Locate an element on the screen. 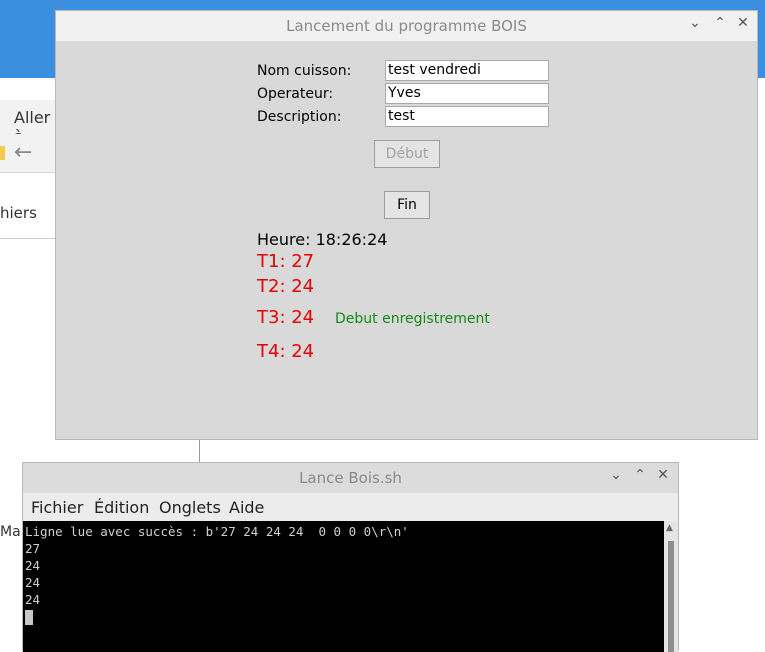  operateur-label: Operateur: is located at coordinates (295, 94).